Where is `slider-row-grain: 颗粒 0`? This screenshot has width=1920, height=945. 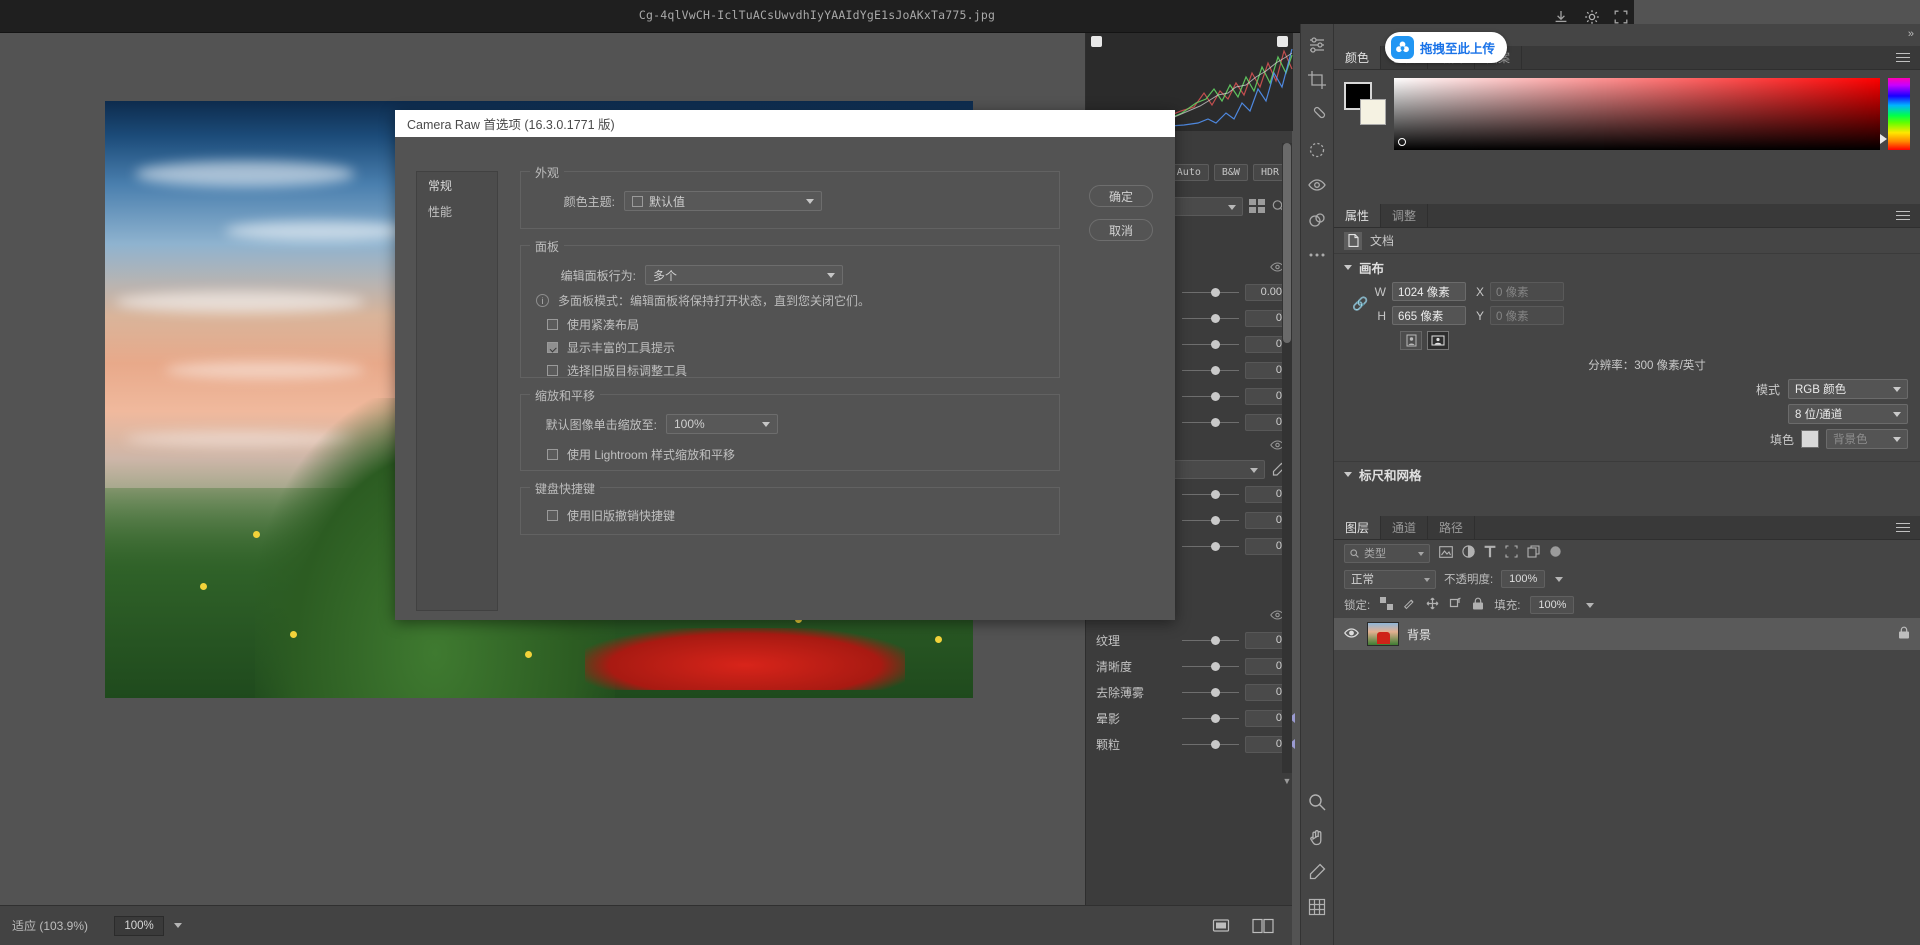
slider-row-grain: 颗粒 0 is located at coordinates (1190, 744).